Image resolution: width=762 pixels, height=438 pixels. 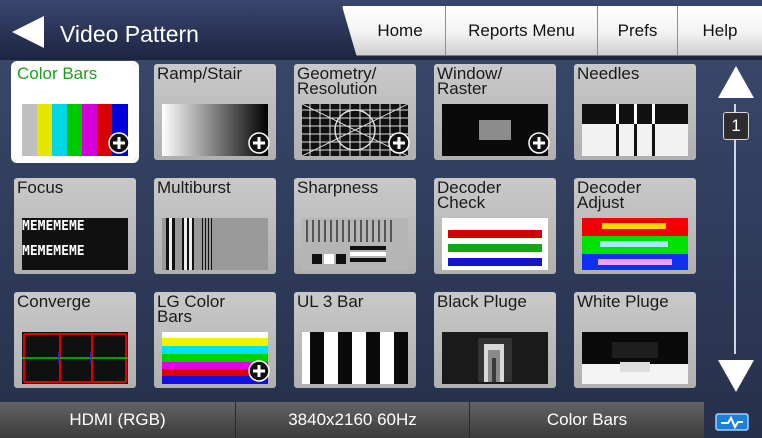 What do you see at coordinates (215, 244) in the screenshot?
I see `multiburst-thumbnail` at bounding box center [215, 244].